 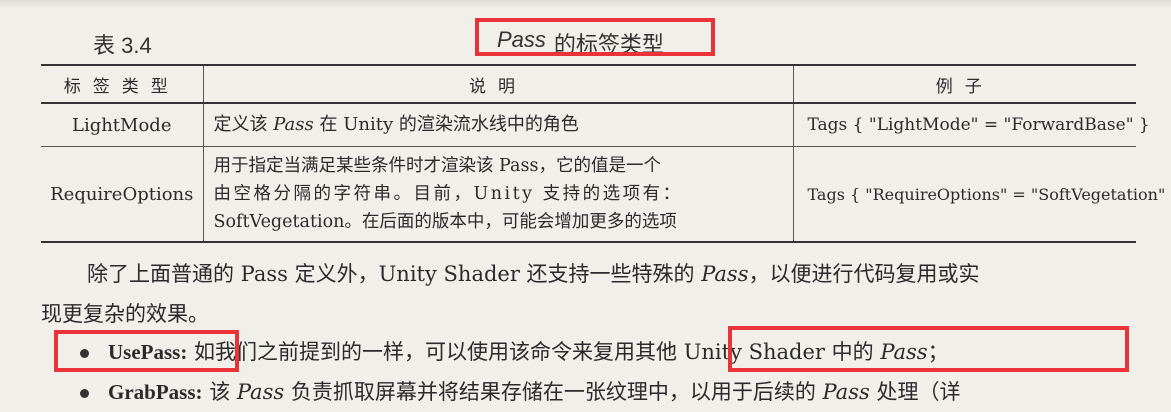 I want to click on tag-example: Tags { "LightMode" = "ForwardBase" }, so click(x=971, y=124).